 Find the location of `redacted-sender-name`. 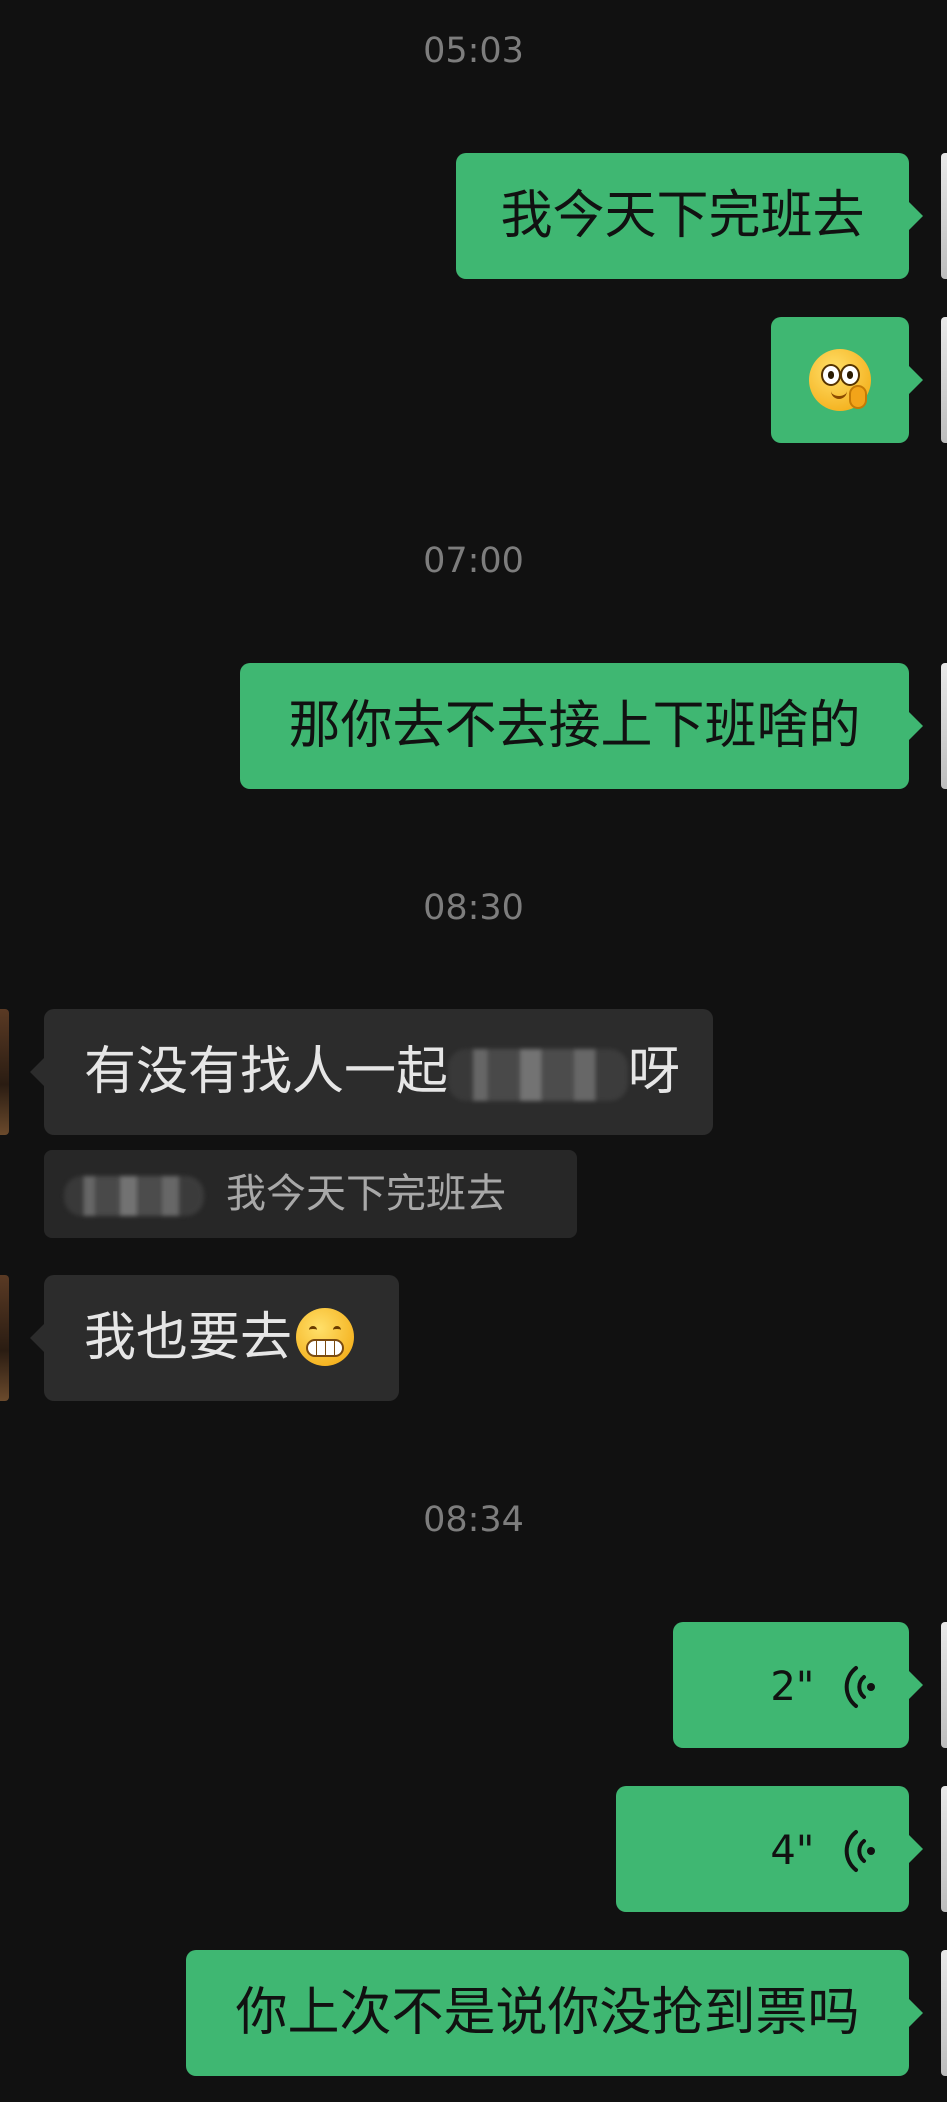

redacted-sender-name is located at coordinates (134, 1196).